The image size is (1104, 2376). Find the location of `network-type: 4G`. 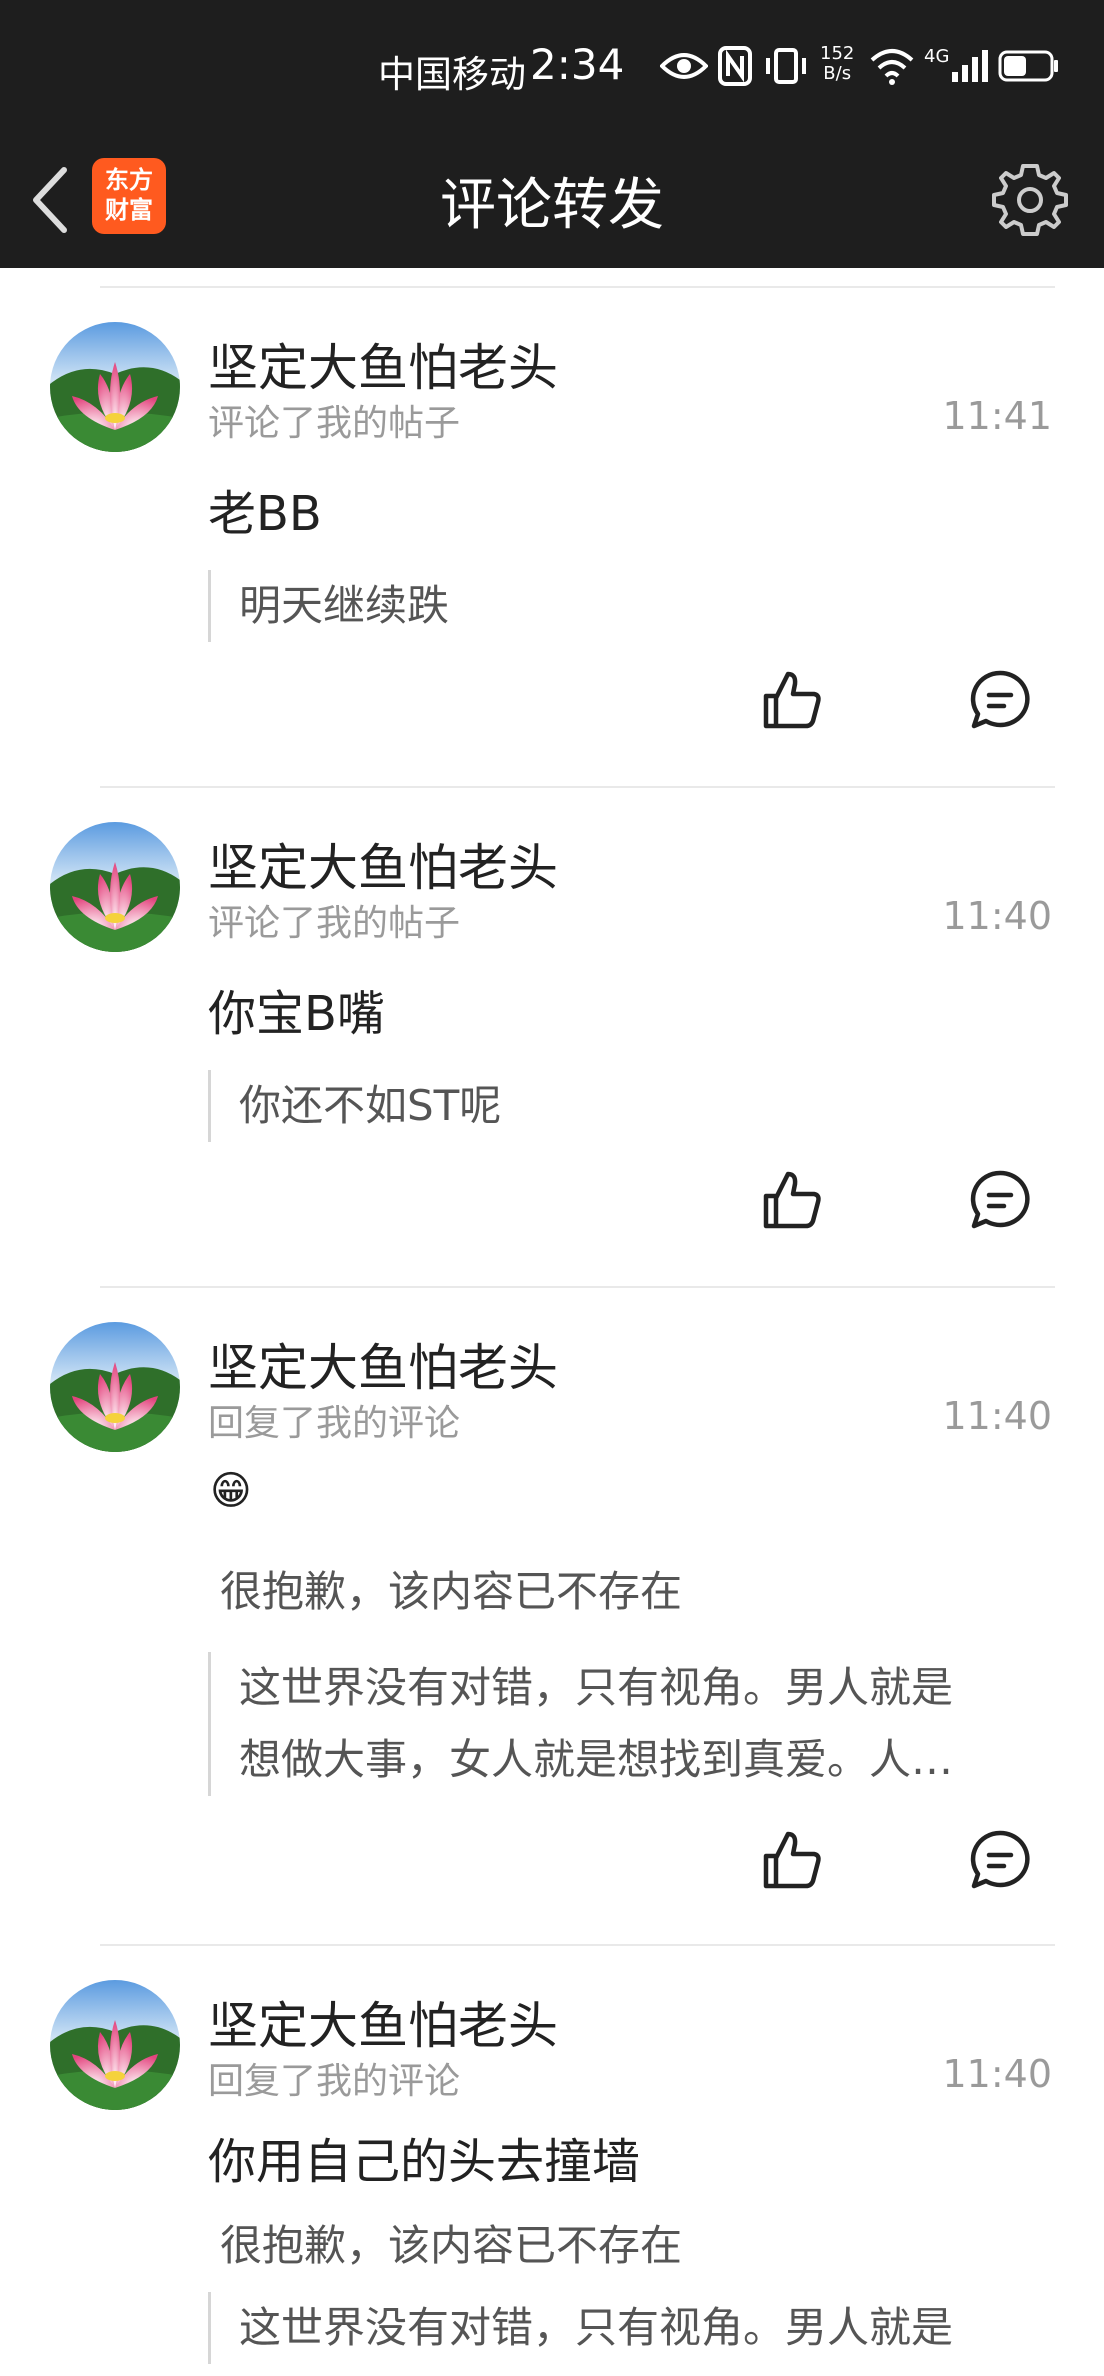

network-type: 4G is located at coordinates (937, 56).